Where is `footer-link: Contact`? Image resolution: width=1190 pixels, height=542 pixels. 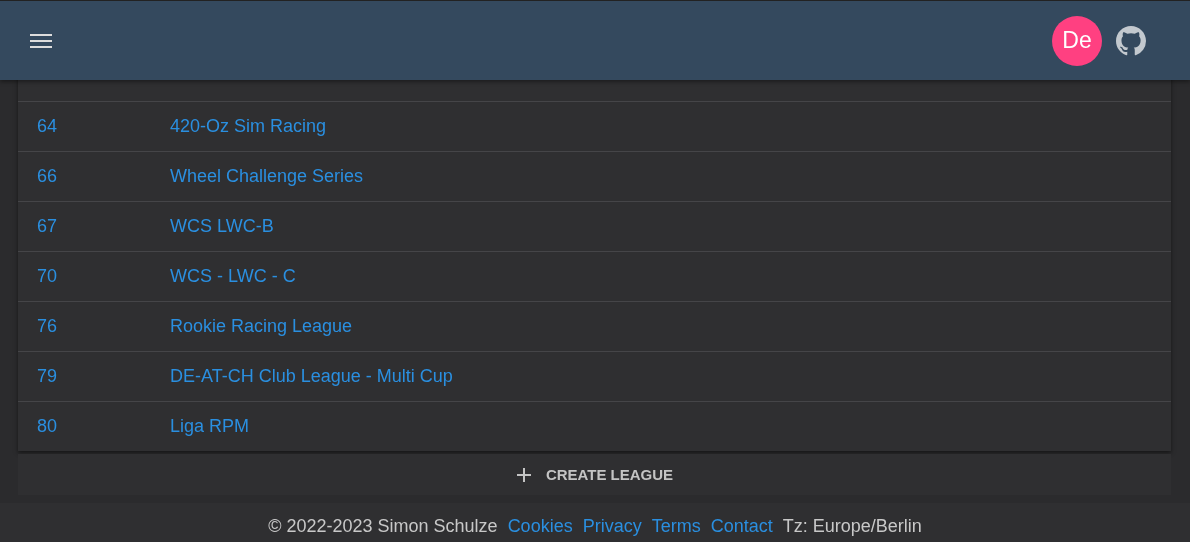 footer-link: Contact is located at coordinates (741, 526).